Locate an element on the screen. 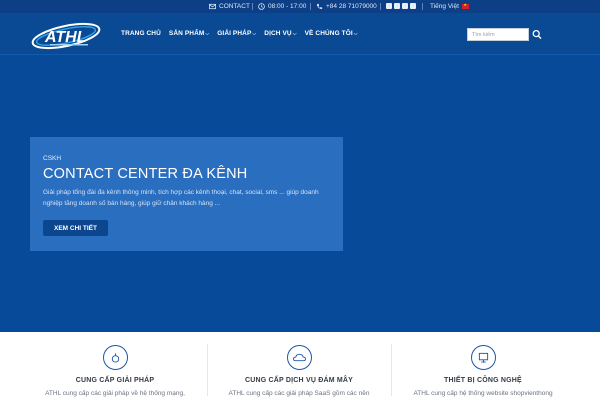 Image resolution: width=600 pixels, height=400 pixels. device-icon is located at coordinates (483, 357).